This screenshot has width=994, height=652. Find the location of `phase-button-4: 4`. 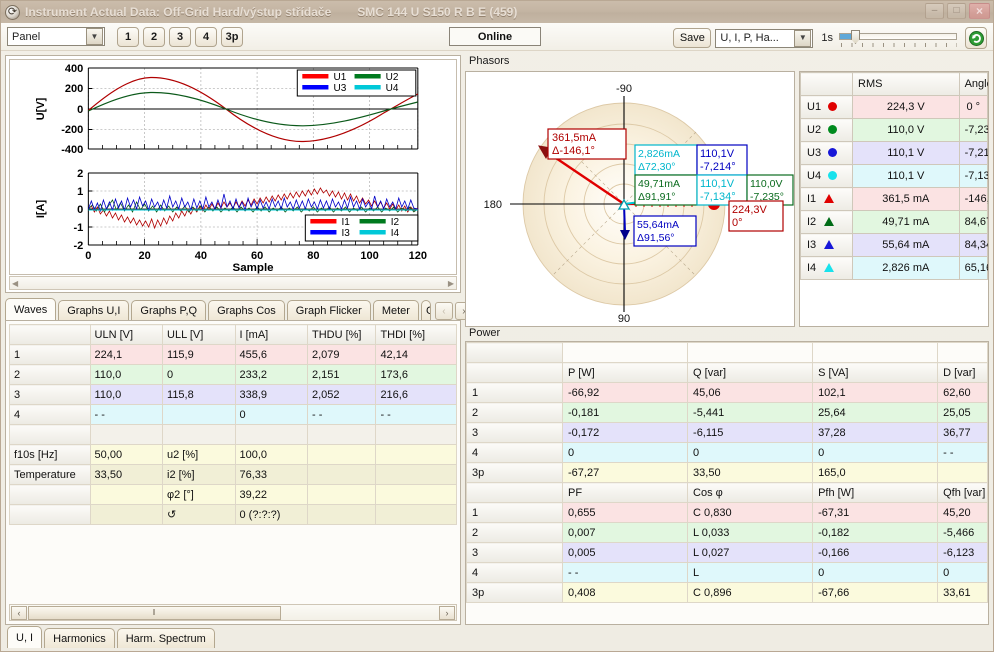

phase-button-4: 4 is located at coordinates (206, 36).